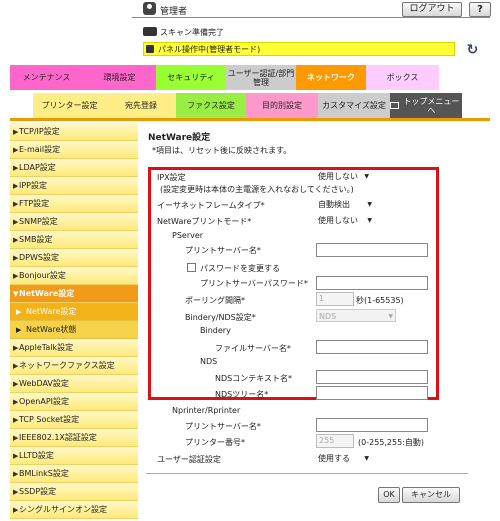 Image resolution: width=500 pixels, height=521 pixels. What do you see at coordinates (345, 220) in the screenshot?
I see `print-mode-select: 使用しない ▼` at bounding box center [345, 220].